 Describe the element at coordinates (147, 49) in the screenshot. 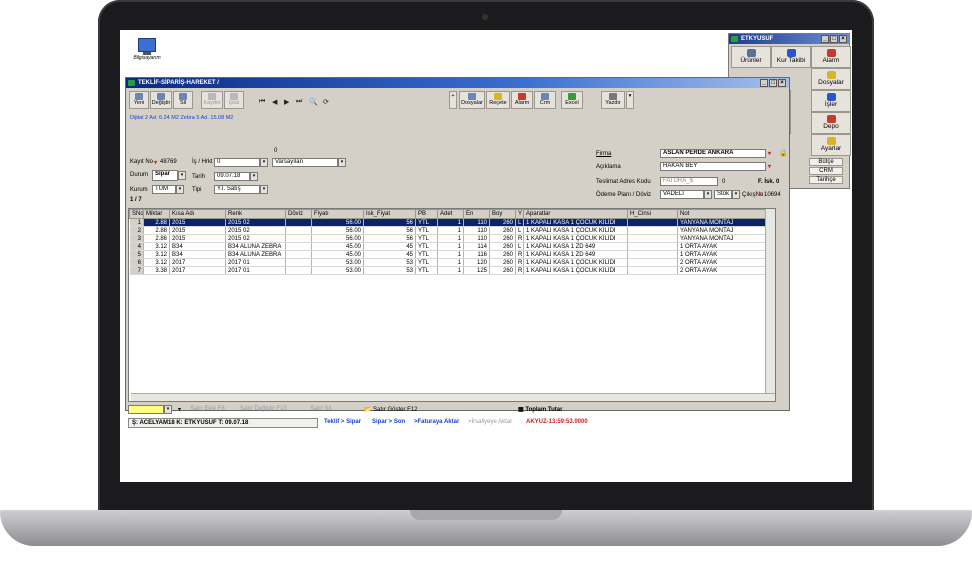

I see `desktop-icon-computer: Bilgisayarım` at that location.